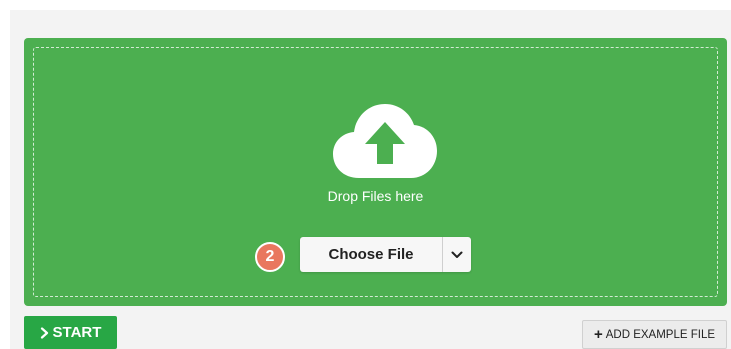  I want to click on start-button: START, so click(70, 332).